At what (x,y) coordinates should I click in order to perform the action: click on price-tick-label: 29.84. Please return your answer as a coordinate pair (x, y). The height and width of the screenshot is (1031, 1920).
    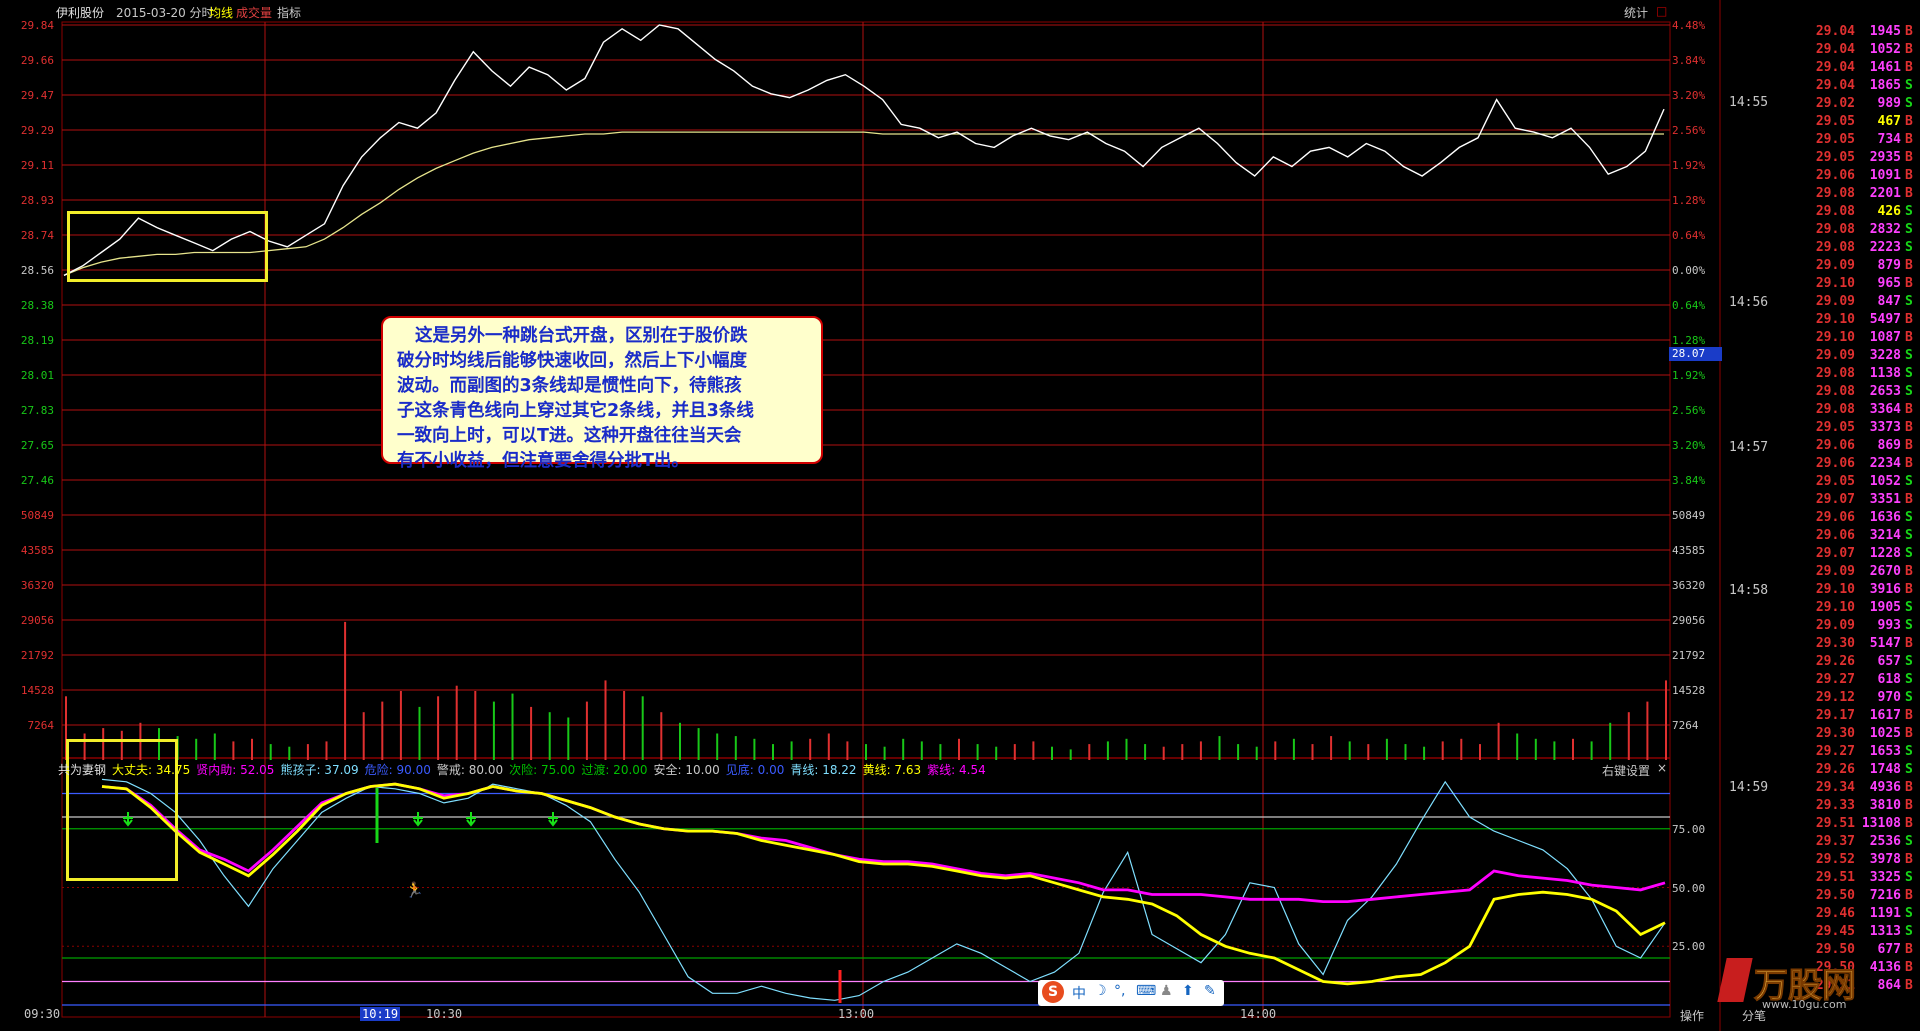
    Looking at the image, I should click on (37, 25).